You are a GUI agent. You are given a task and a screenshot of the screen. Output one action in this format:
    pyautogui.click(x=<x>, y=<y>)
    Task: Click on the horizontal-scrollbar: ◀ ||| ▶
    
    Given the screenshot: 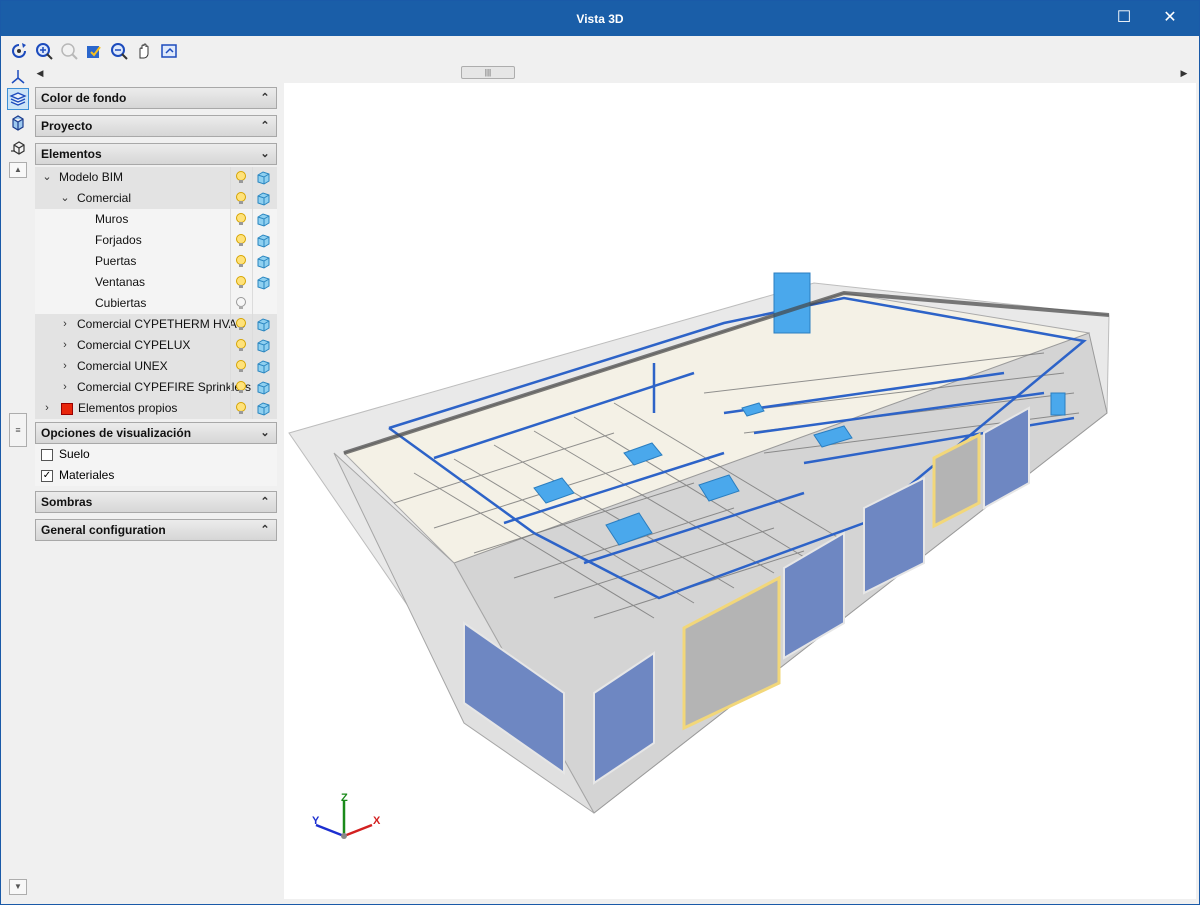 What is the action you would take?
    pyautogui.click(x=612, y=73)
    